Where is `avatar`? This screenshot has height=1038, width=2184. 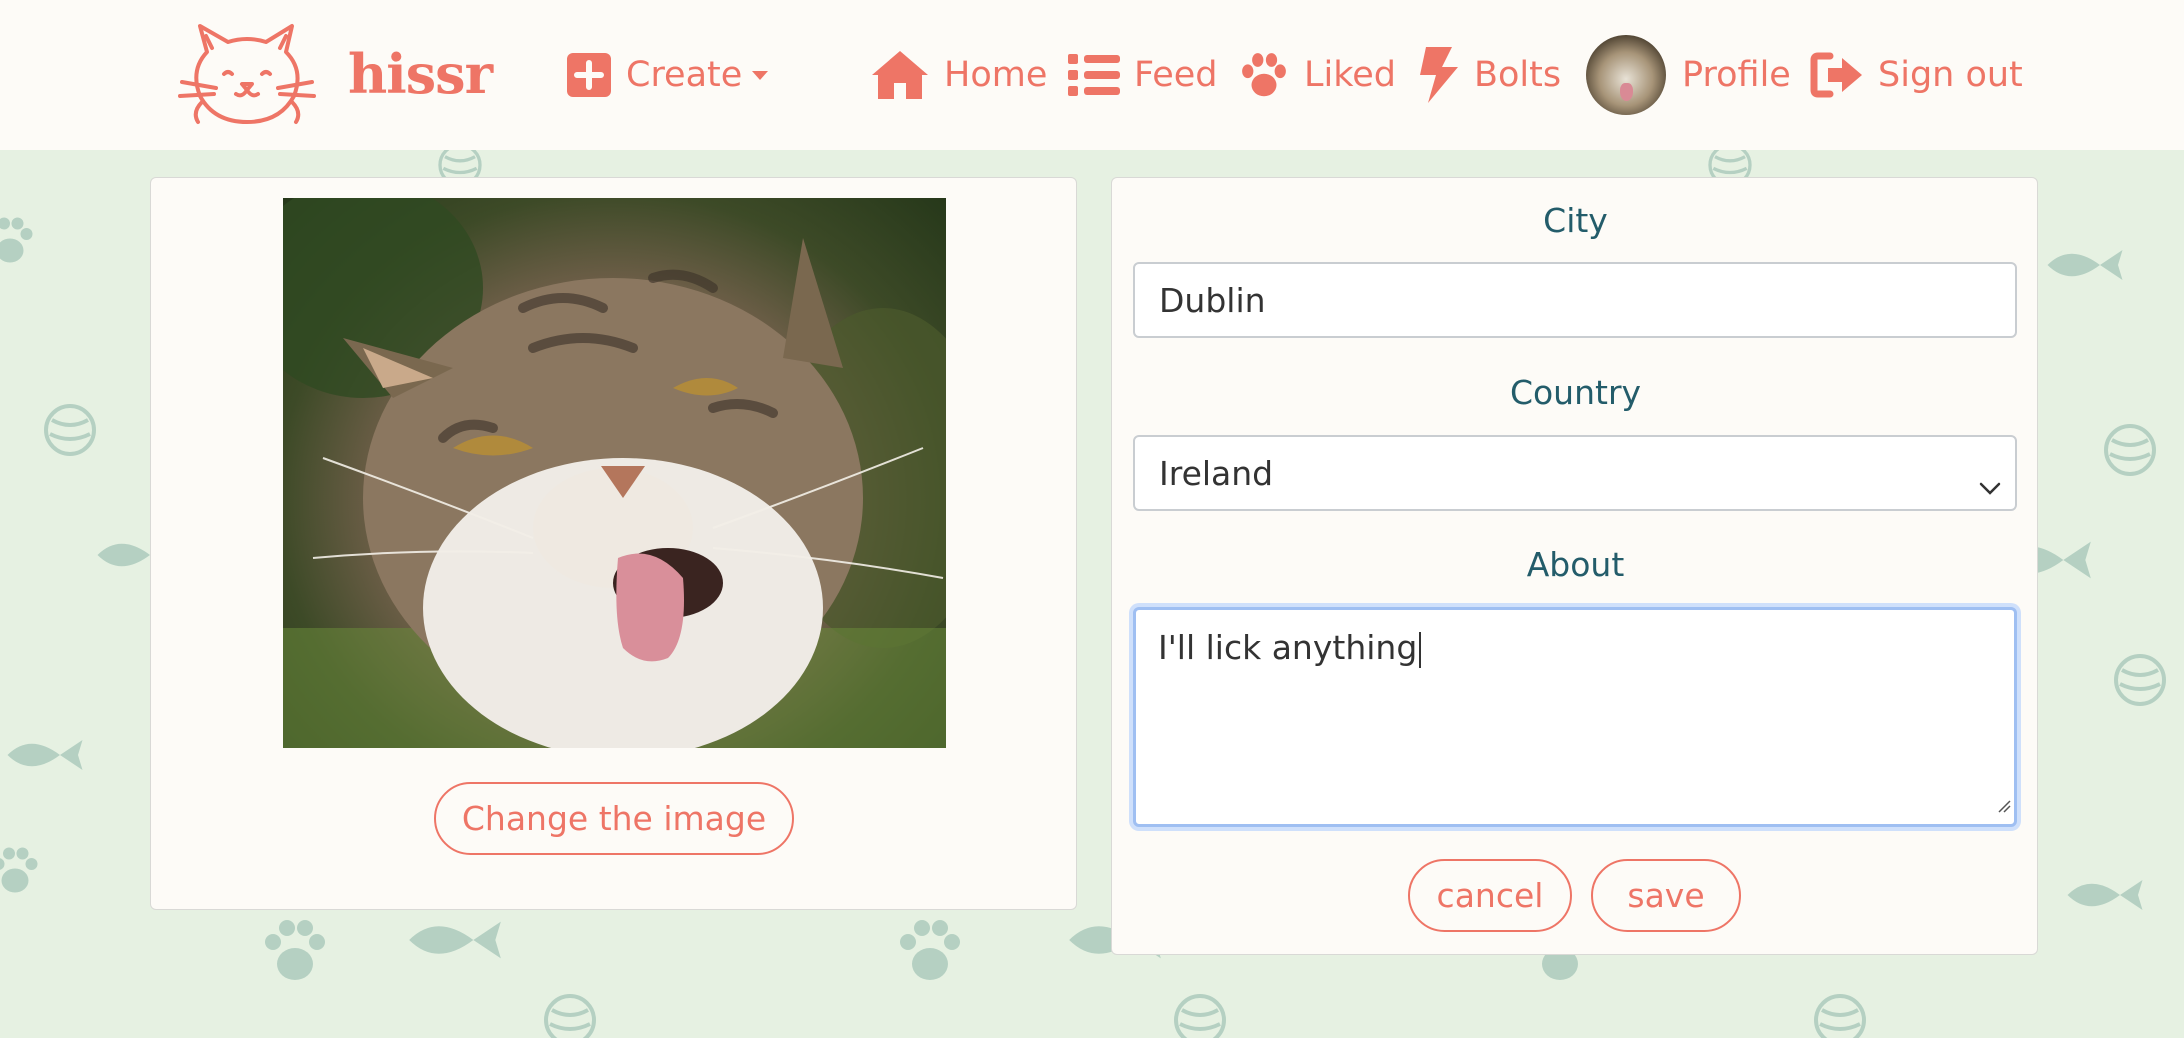 avatar is located at coordinates (1626, 75).